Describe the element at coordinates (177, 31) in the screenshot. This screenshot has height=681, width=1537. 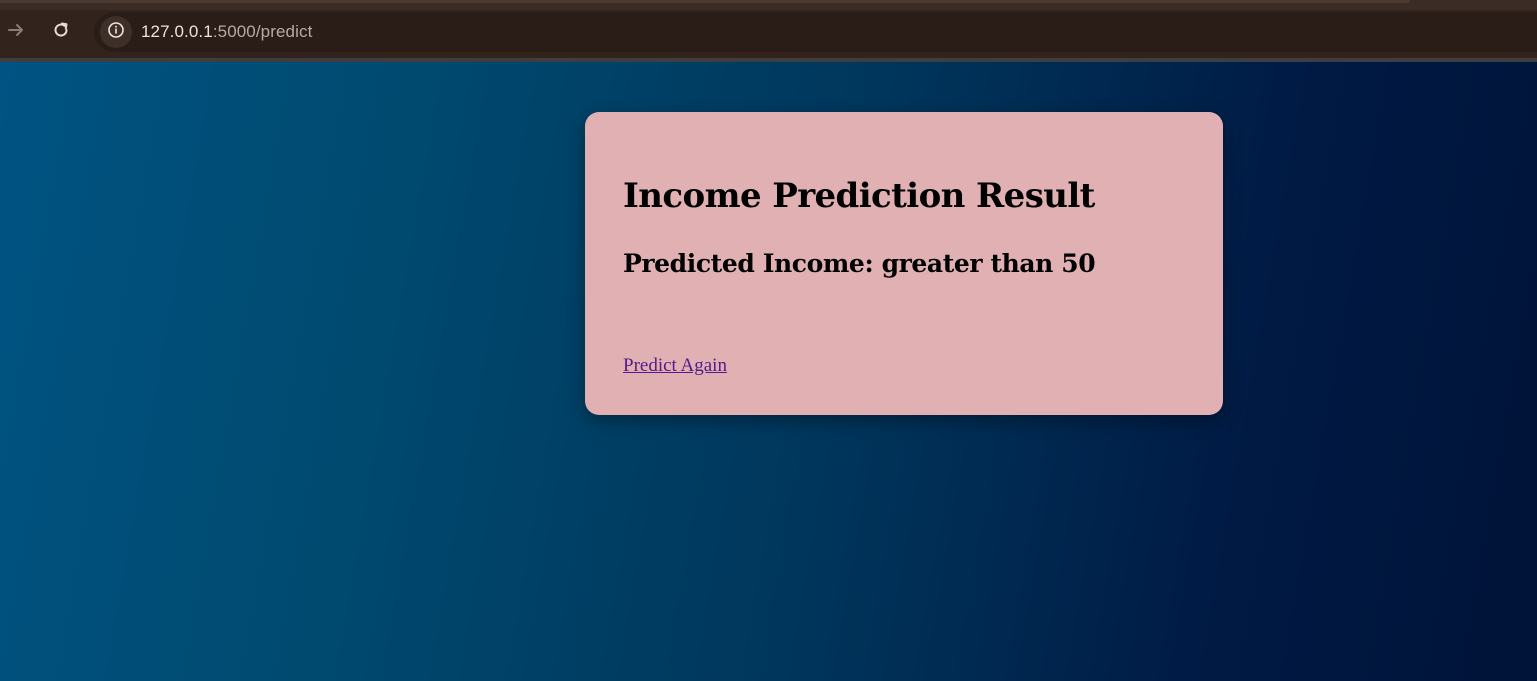
I see `url-host: 127.0.0.1` at that location.